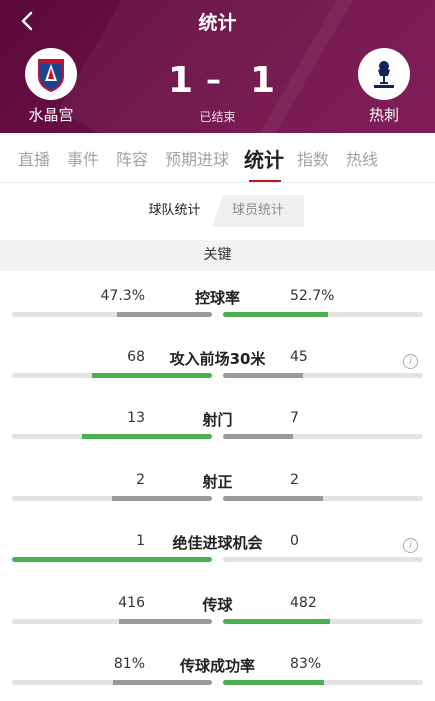 Image resolution: width=435 pixels, height=701 pixels. I want to click on stat-label: 控球率, so click(217, 298).